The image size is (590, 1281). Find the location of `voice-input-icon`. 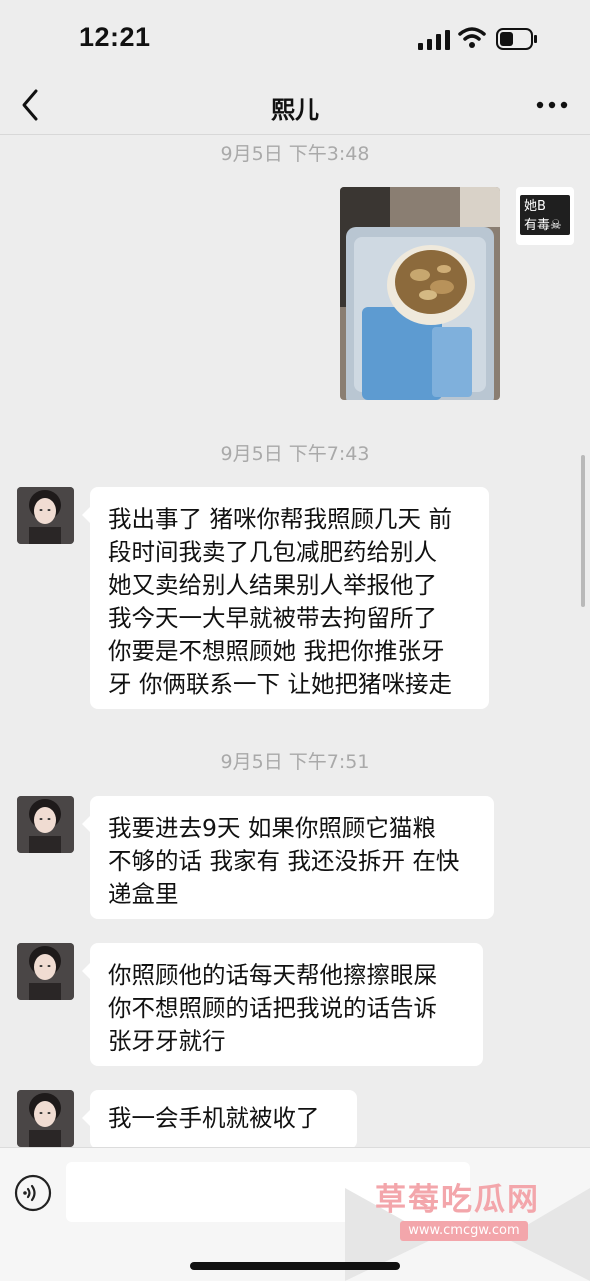

voice-input-icon is located at coordinates (33, 1193).